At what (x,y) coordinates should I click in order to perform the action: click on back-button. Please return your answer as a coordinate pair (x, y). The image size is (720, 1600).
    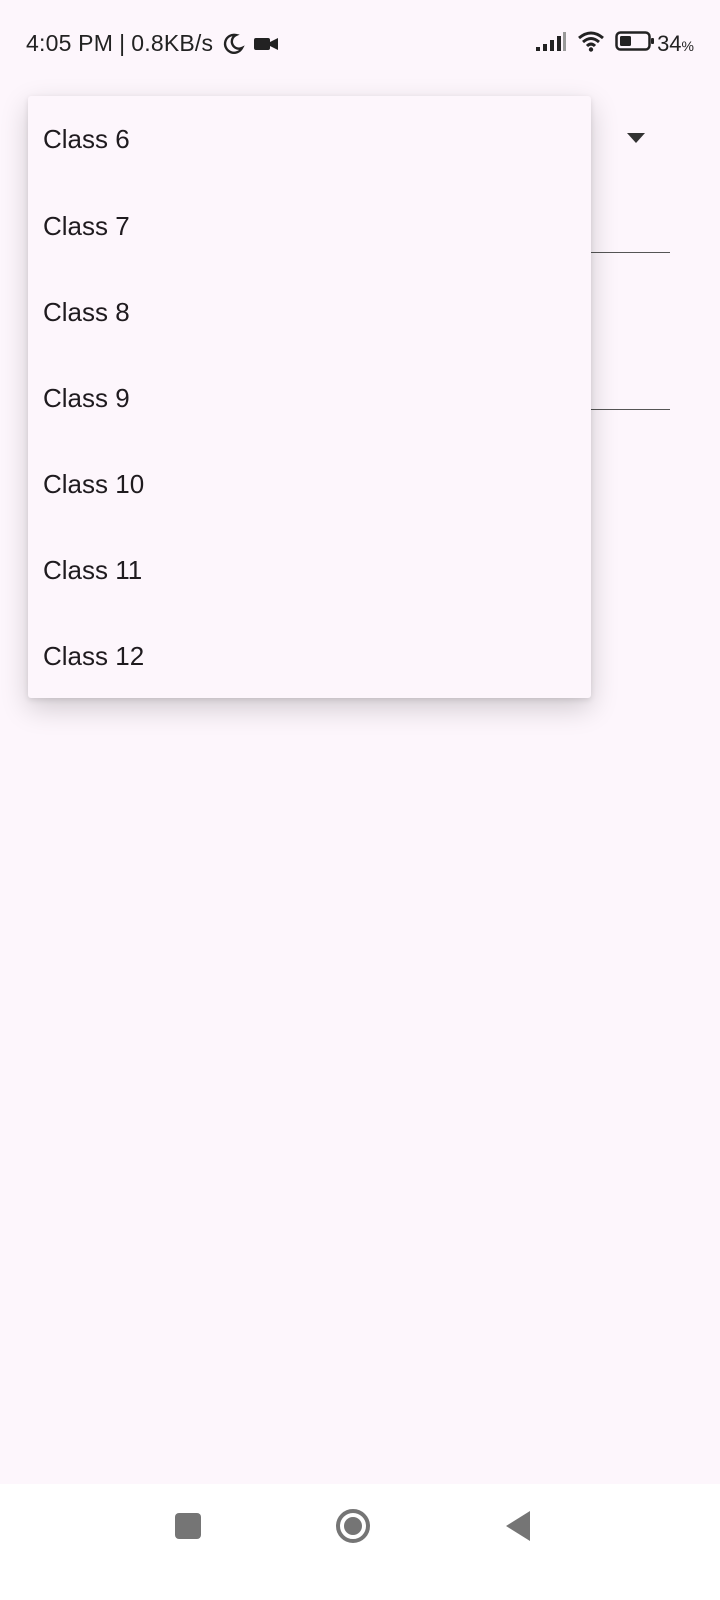
    Looking at the image, I should click on (518, 1526).